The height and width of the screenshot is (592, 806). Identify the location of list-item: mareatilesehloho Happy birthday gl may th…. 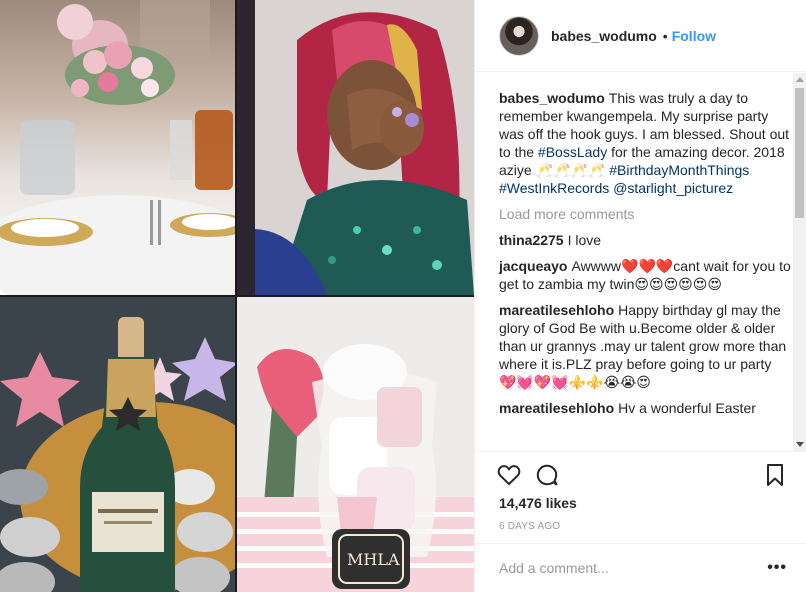
(645, 346).